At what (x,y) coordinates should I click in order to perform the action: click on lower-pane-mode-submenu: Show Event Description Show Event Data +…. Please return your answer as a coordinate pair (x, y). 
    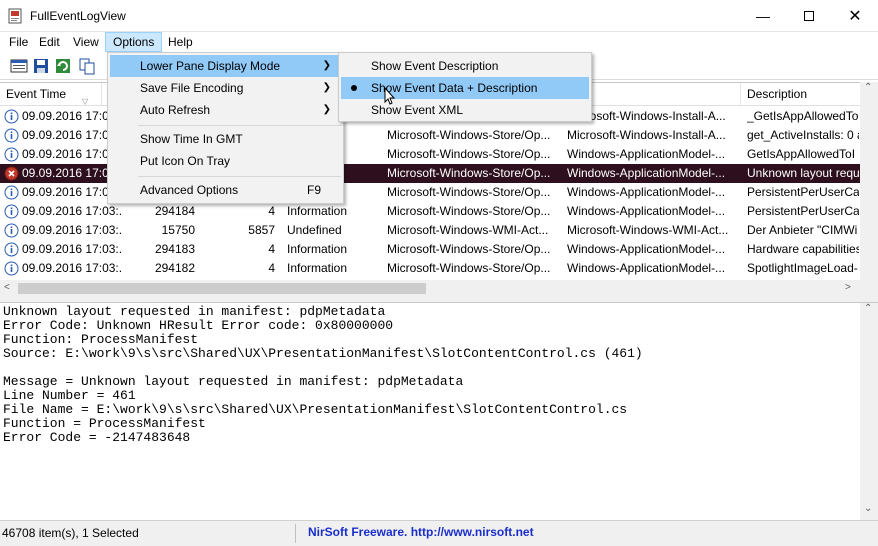
    Looking at the image, I should click on (465, 87).